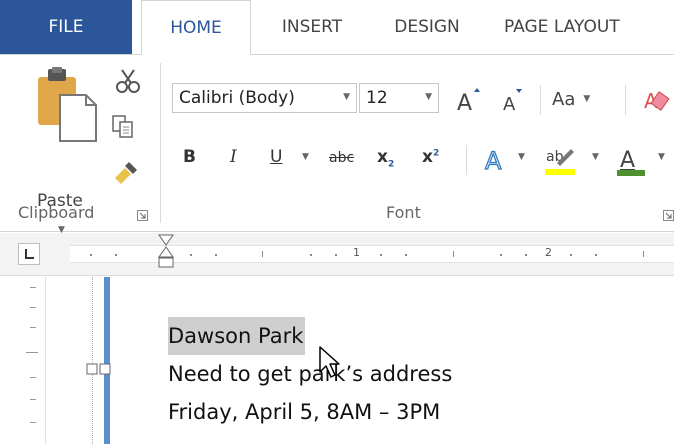  I want to click on highlight-button: ab, so click(560, 160).